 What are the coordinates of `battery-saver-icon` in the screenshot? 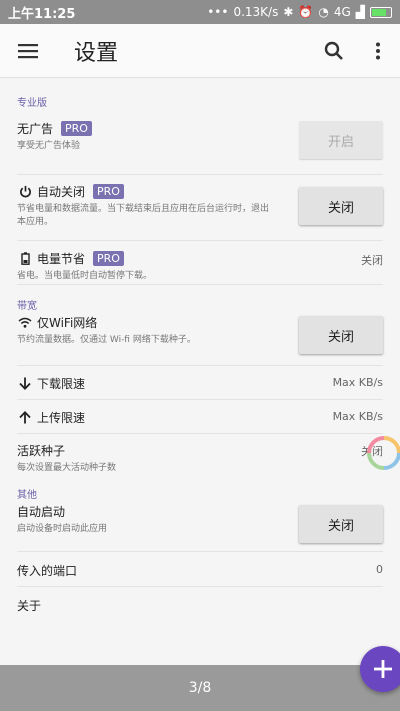 It's located at (25, 259).